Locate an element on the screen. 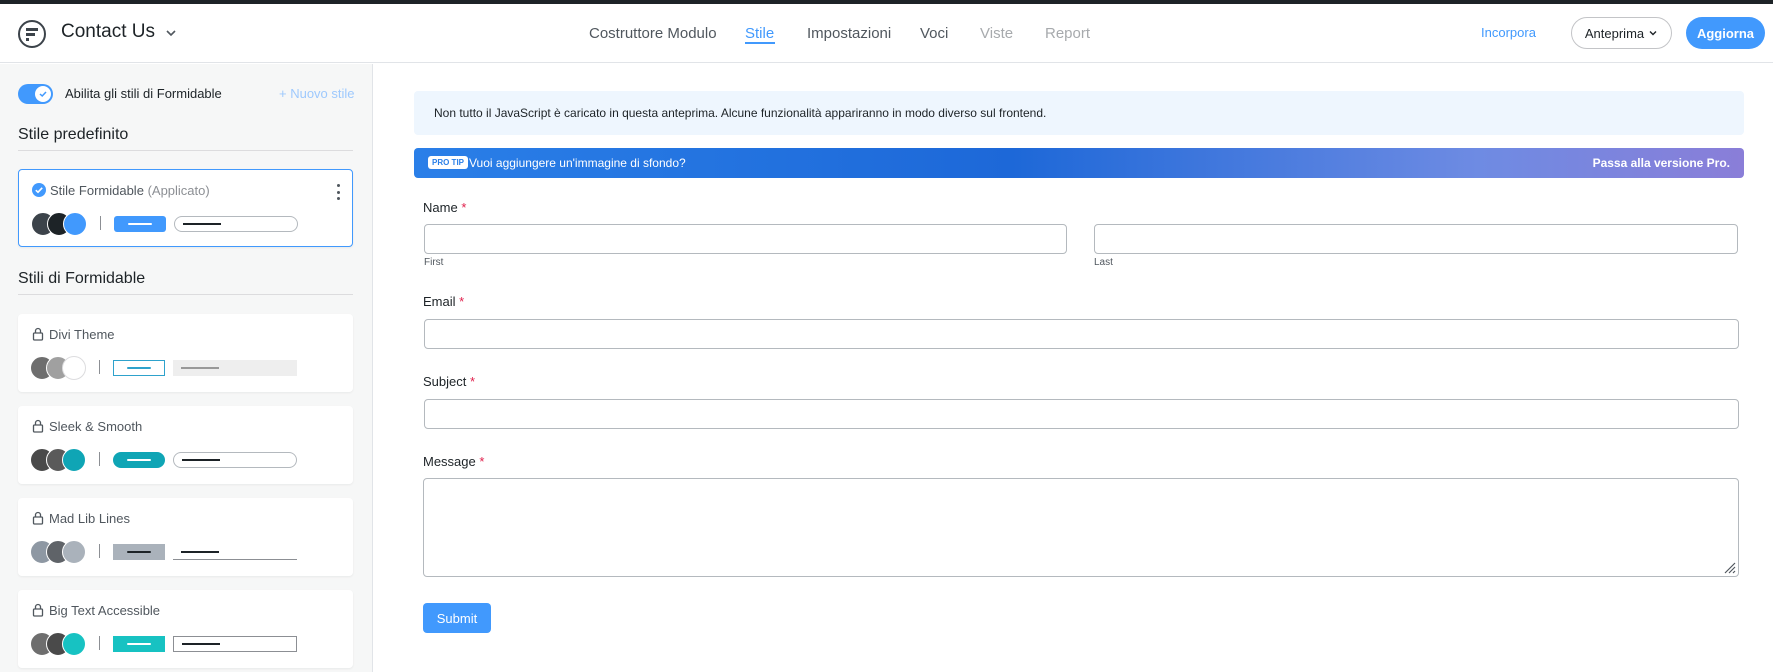  message-field is located at coordinates (1081, 527).